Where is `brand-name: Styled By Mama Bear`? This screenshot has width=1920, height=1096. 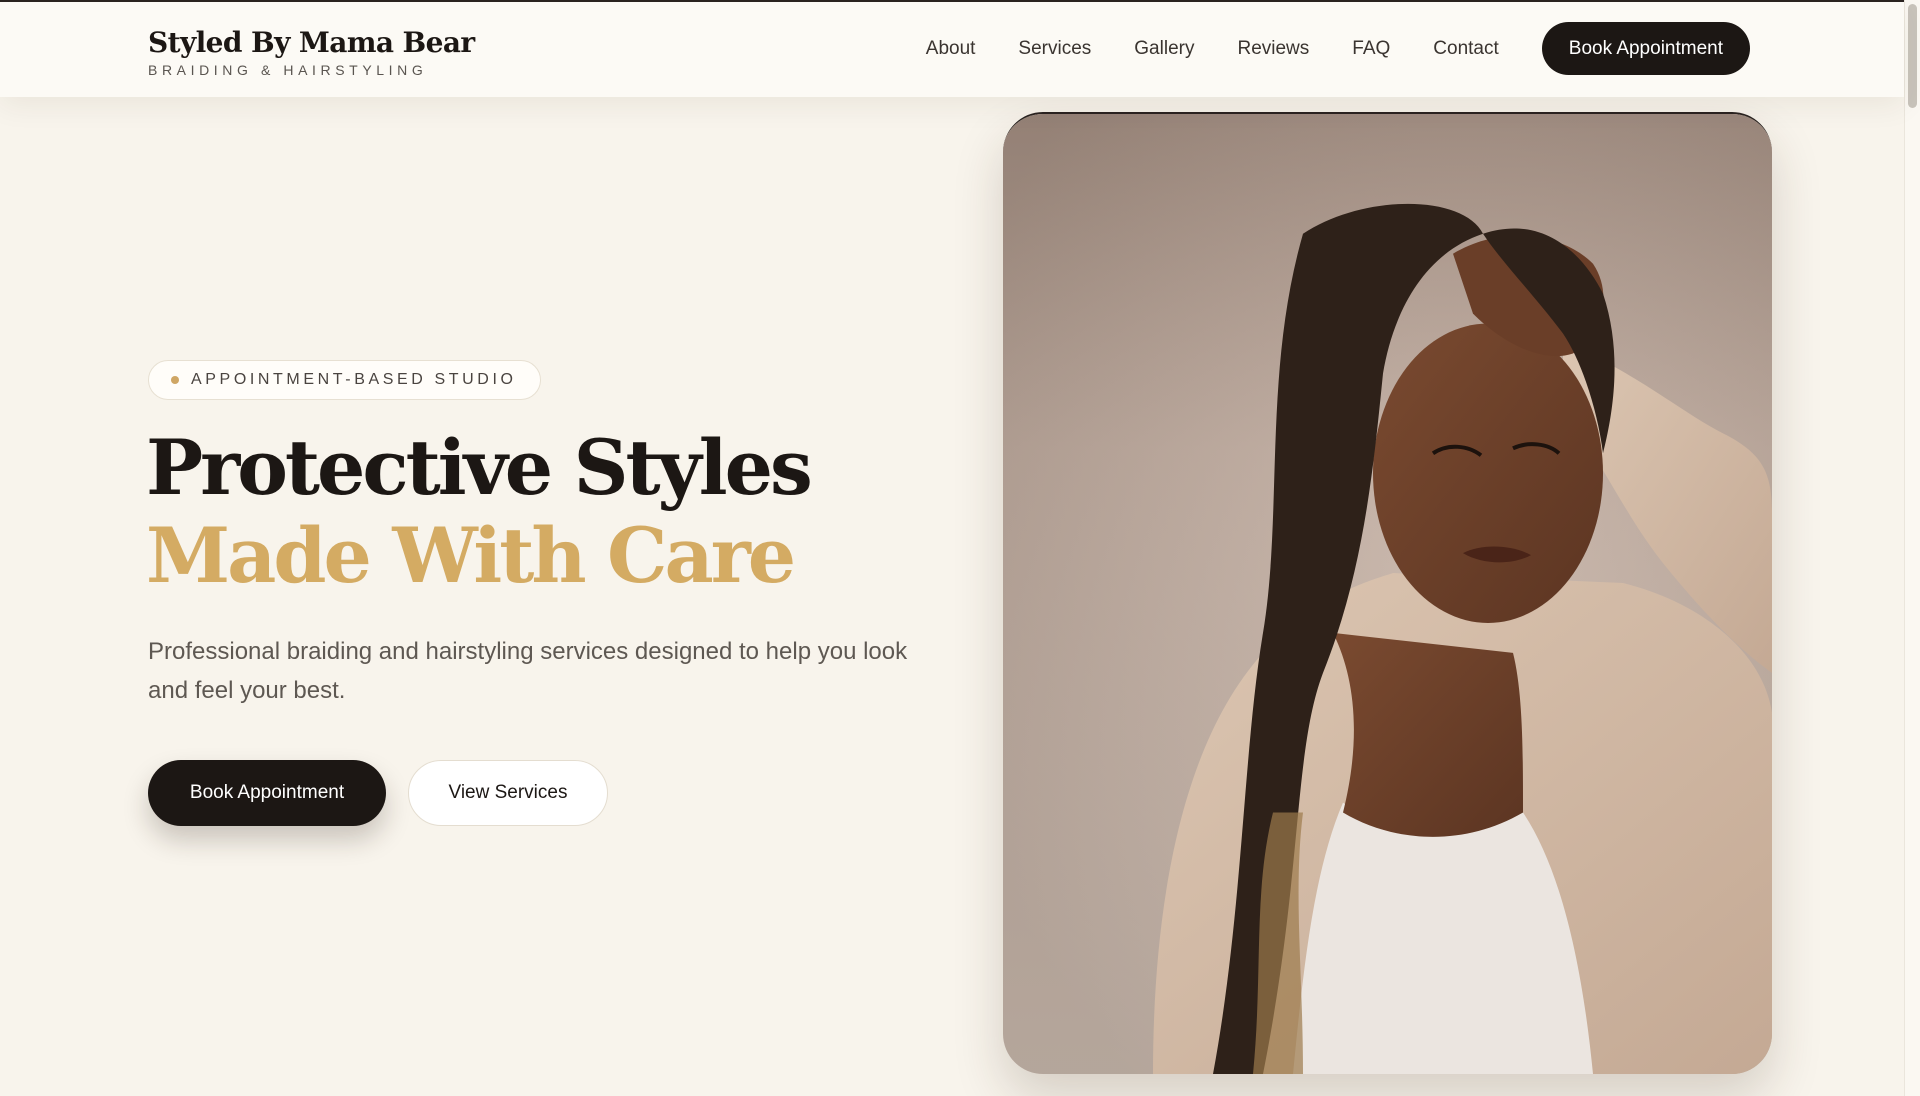 brand-name: Styled By Mama Bear is located at coordinates (311, 42).